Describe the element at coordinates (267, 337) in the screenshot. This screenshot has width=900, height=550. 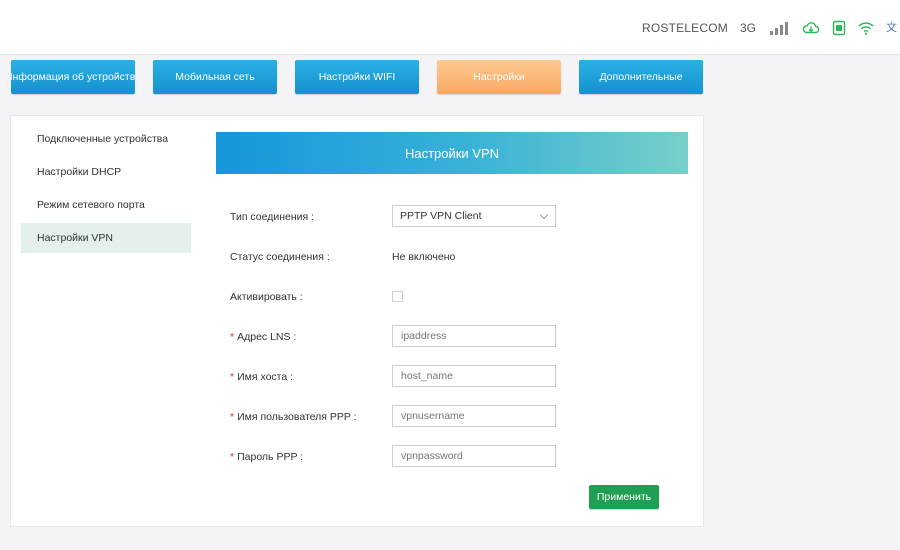
I see `lns-address-label: Адрес LNS :` at that location.